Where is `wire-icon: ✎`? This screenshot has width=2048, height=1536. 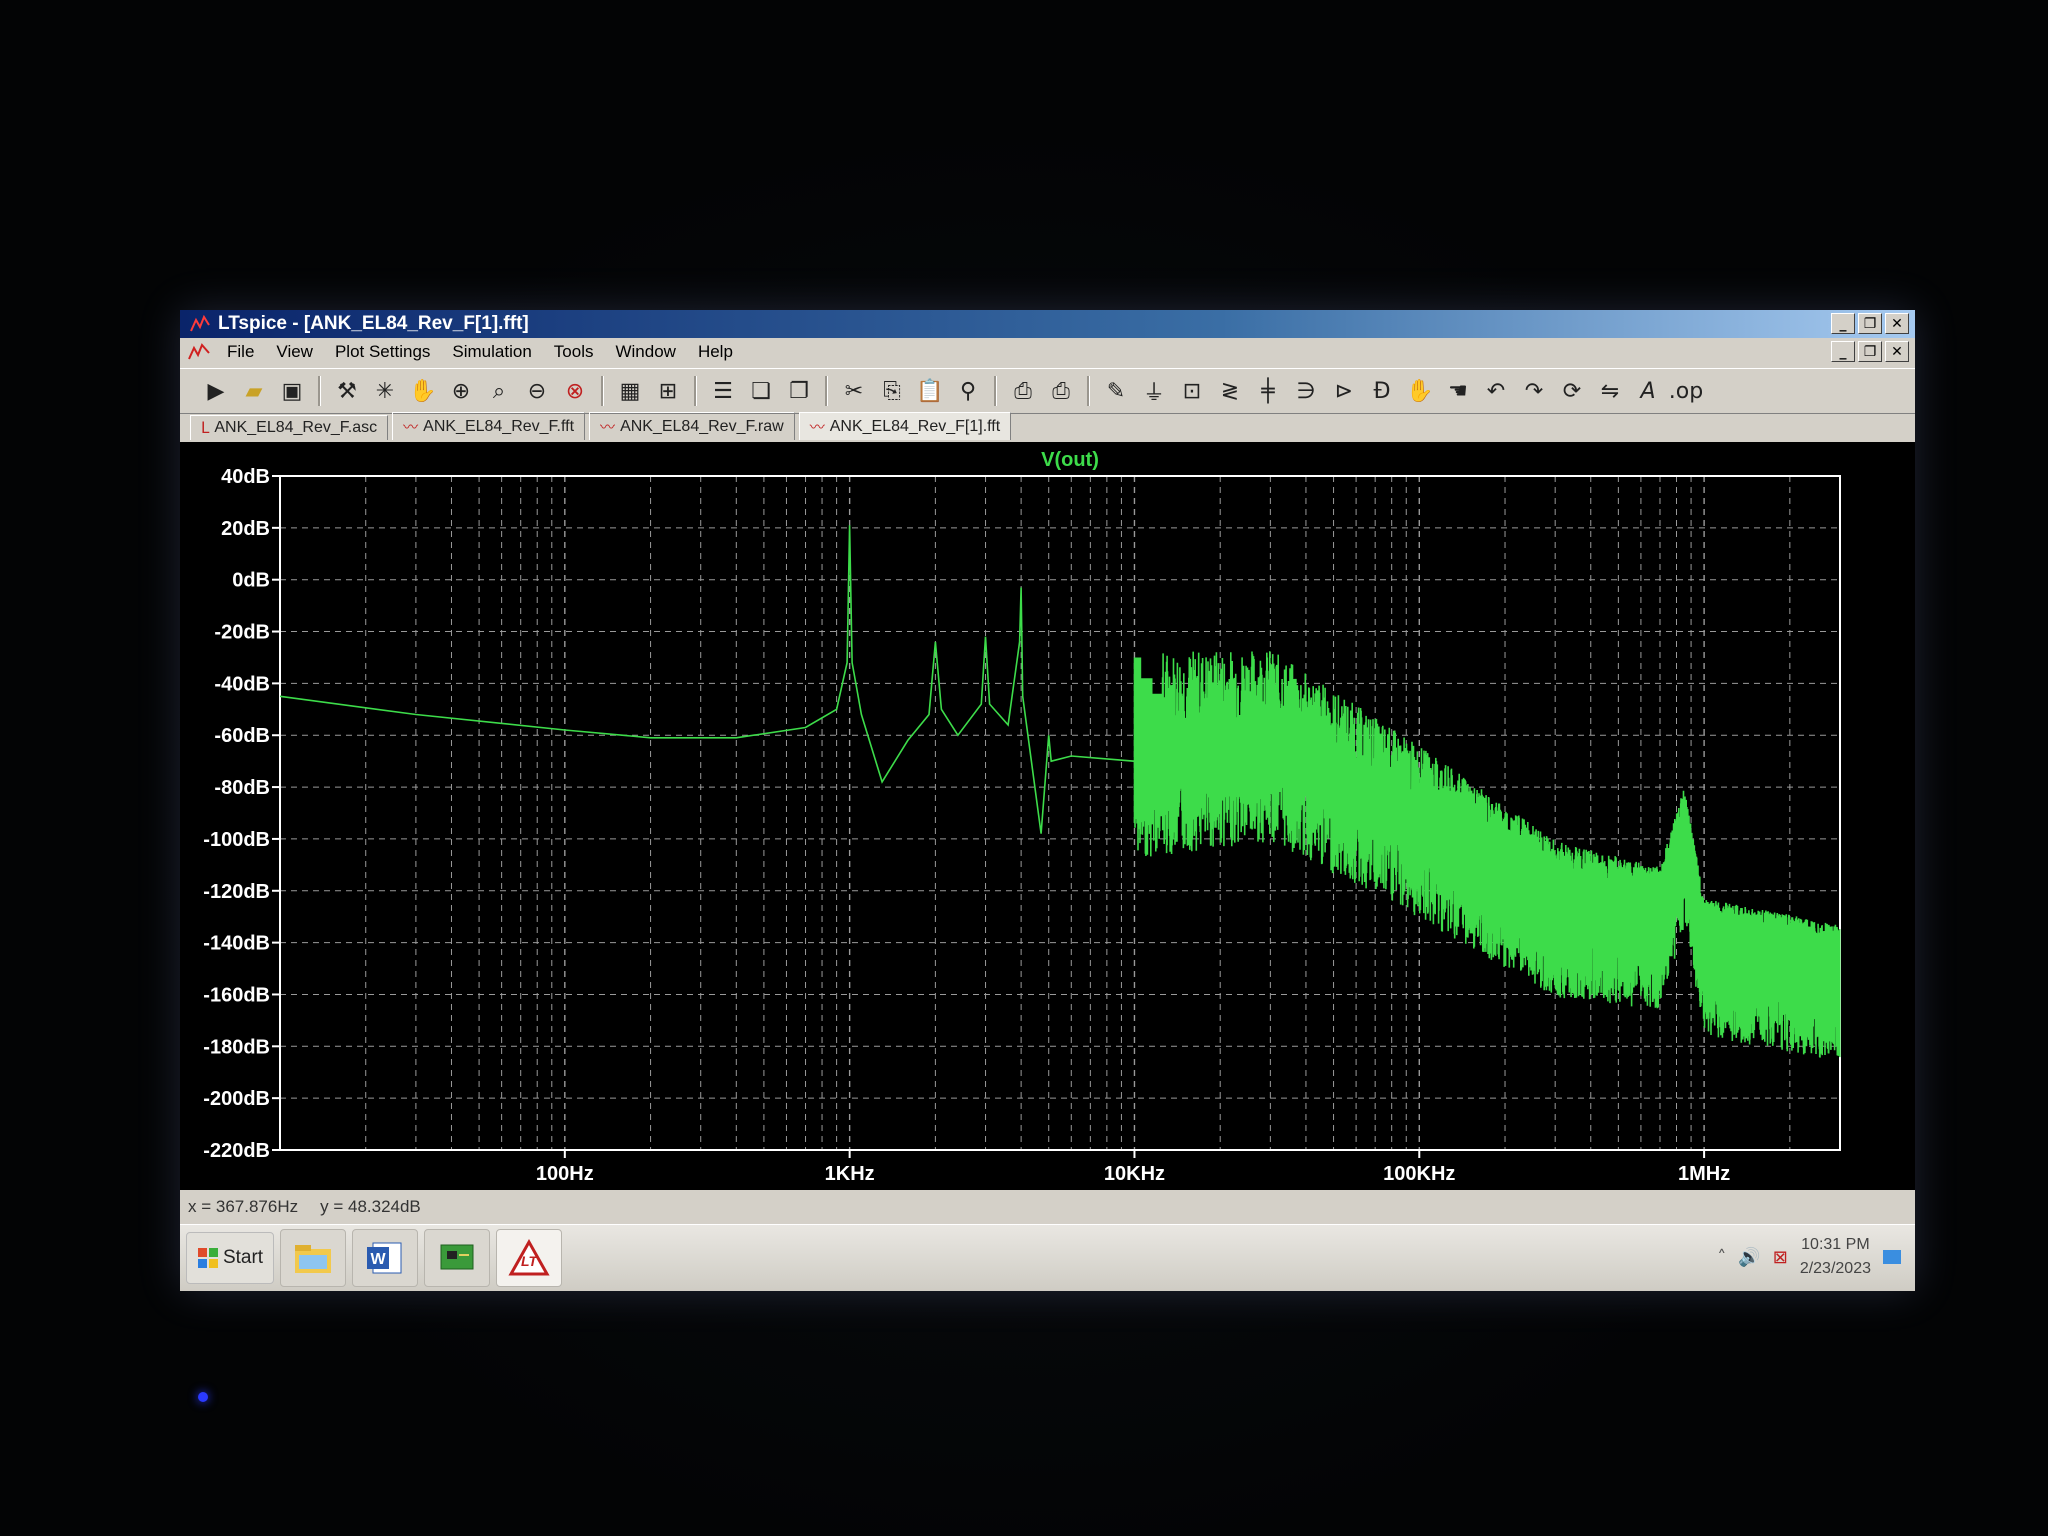
wire-icon: ✎ is located at coordinates (1116, 391).